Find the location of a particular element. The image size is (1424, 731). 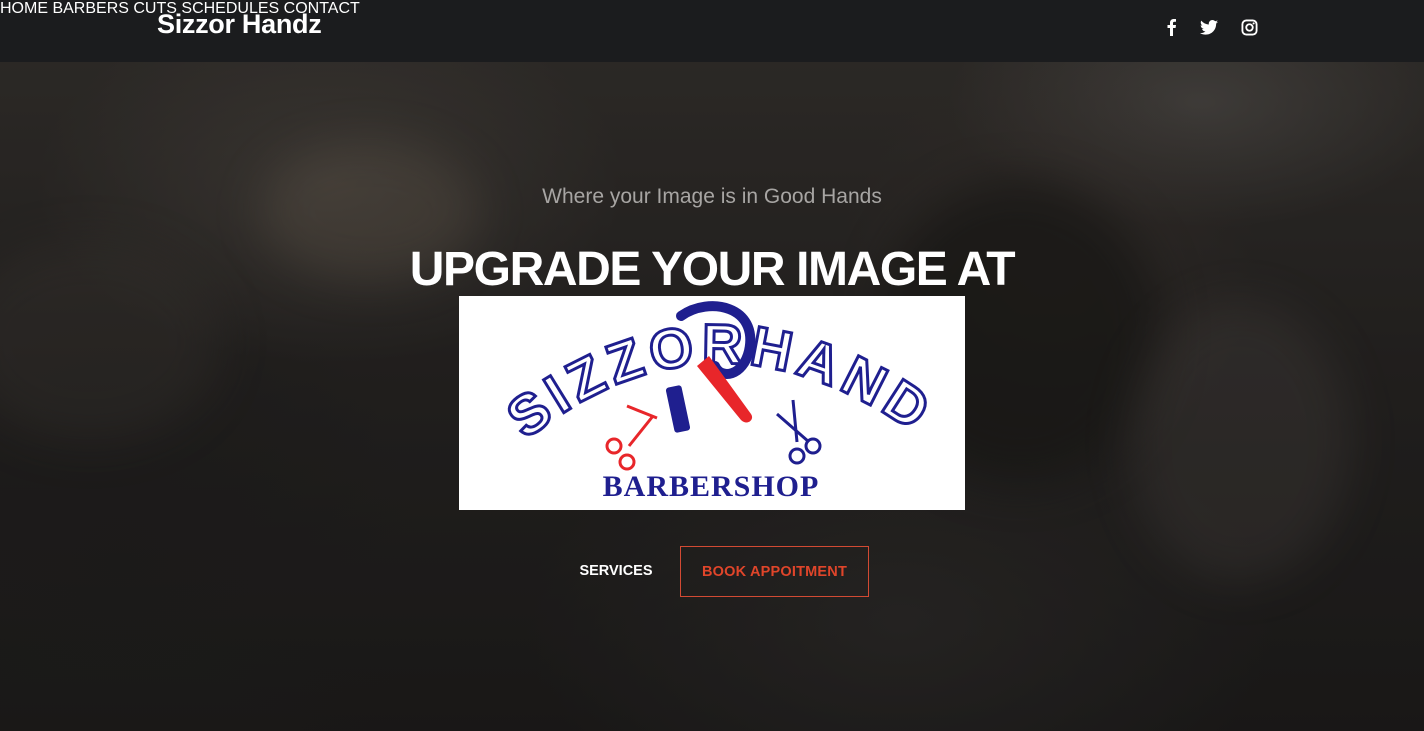

scissors-left-icon is located at coordinates (631, 437).